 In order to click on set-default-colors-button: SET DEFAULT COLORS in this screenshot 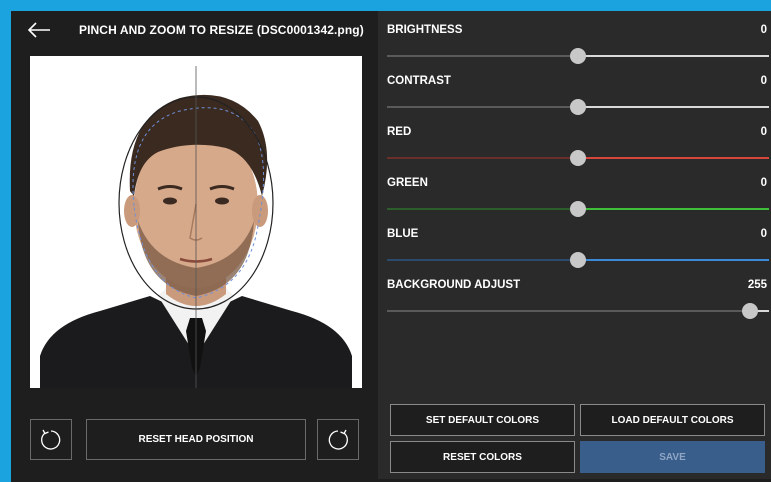, I will do `click(482, 420)`.